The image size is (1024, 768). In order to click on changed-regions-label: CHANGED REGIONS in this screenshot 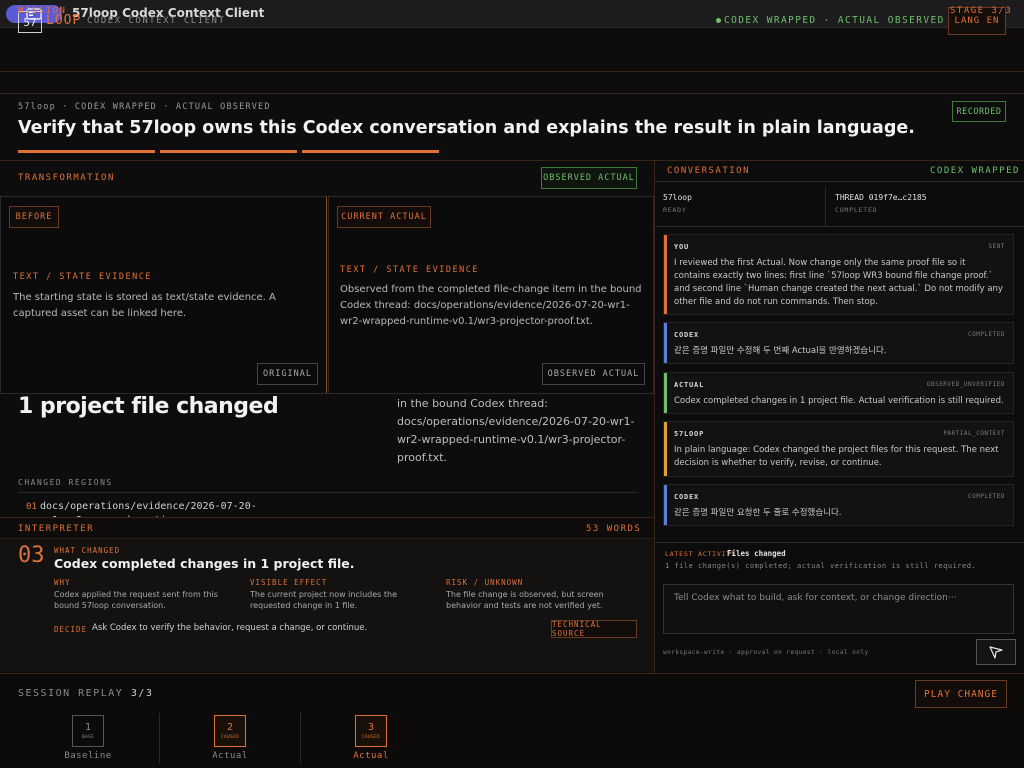, I will do `click(65, 482)`.